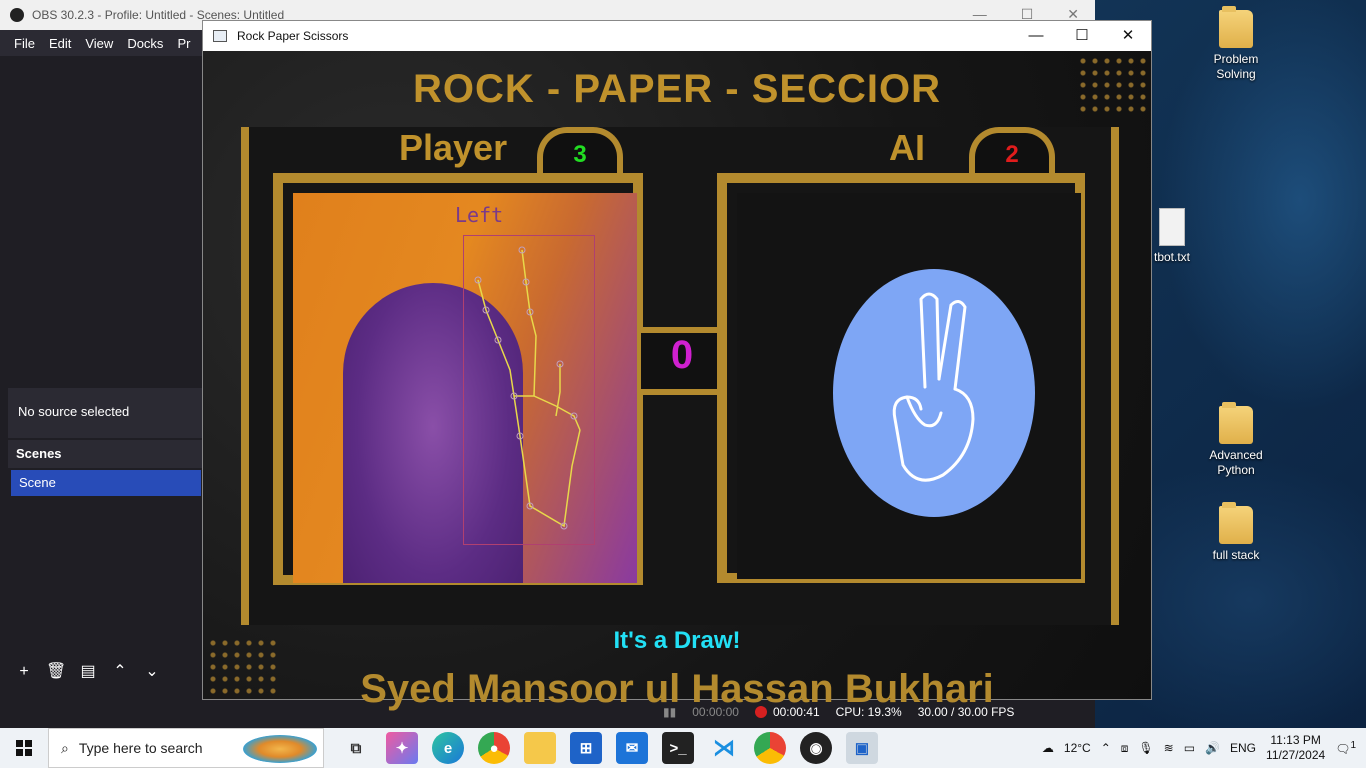 This screenshot has width=1366, height=768. Describe the element at coordinates (24, 43) in the screenshot. I see `menu-file: File` at that location.